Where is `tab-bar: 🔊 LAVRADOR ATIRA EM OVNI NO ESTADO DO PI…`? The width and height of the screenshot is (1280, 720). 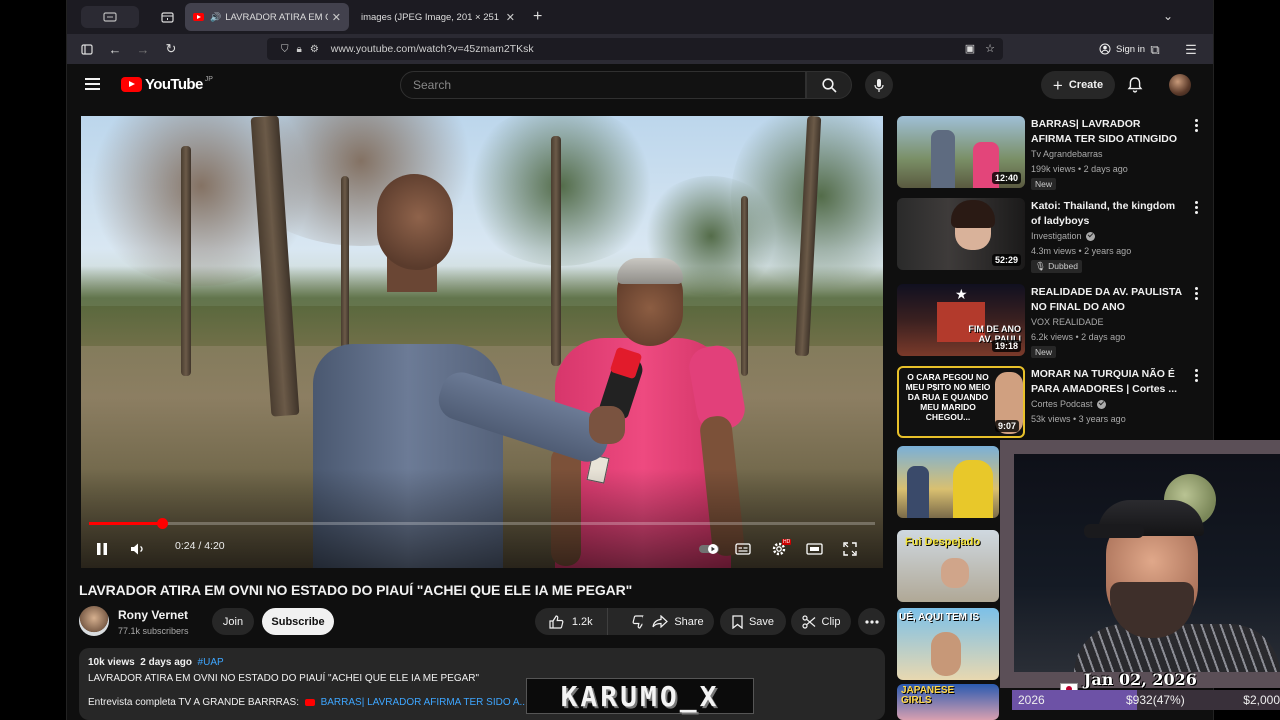 tab-bar: 🔊 LAVRADOR ATIRA EM OVNI NO ESTADO DO PI… is located at coordinates (640, 17).